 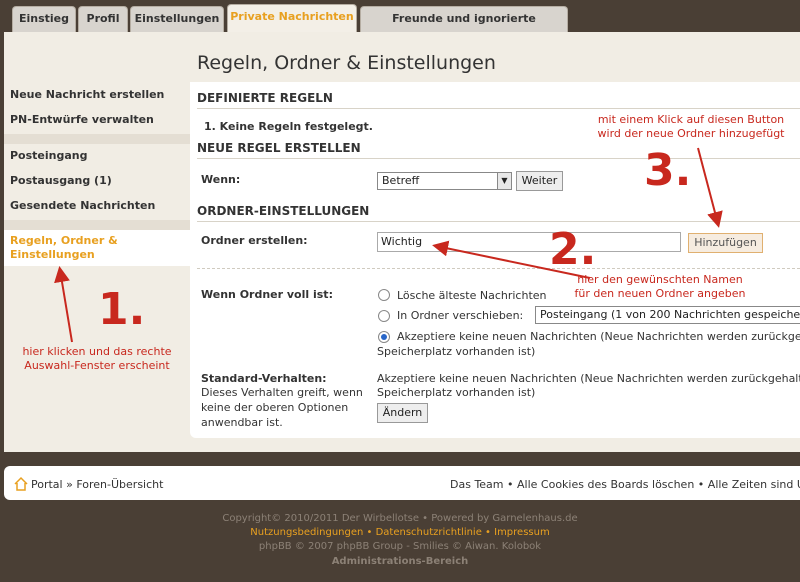 I want to click on annotation-number-1: 1., so click(x=122, y=309).